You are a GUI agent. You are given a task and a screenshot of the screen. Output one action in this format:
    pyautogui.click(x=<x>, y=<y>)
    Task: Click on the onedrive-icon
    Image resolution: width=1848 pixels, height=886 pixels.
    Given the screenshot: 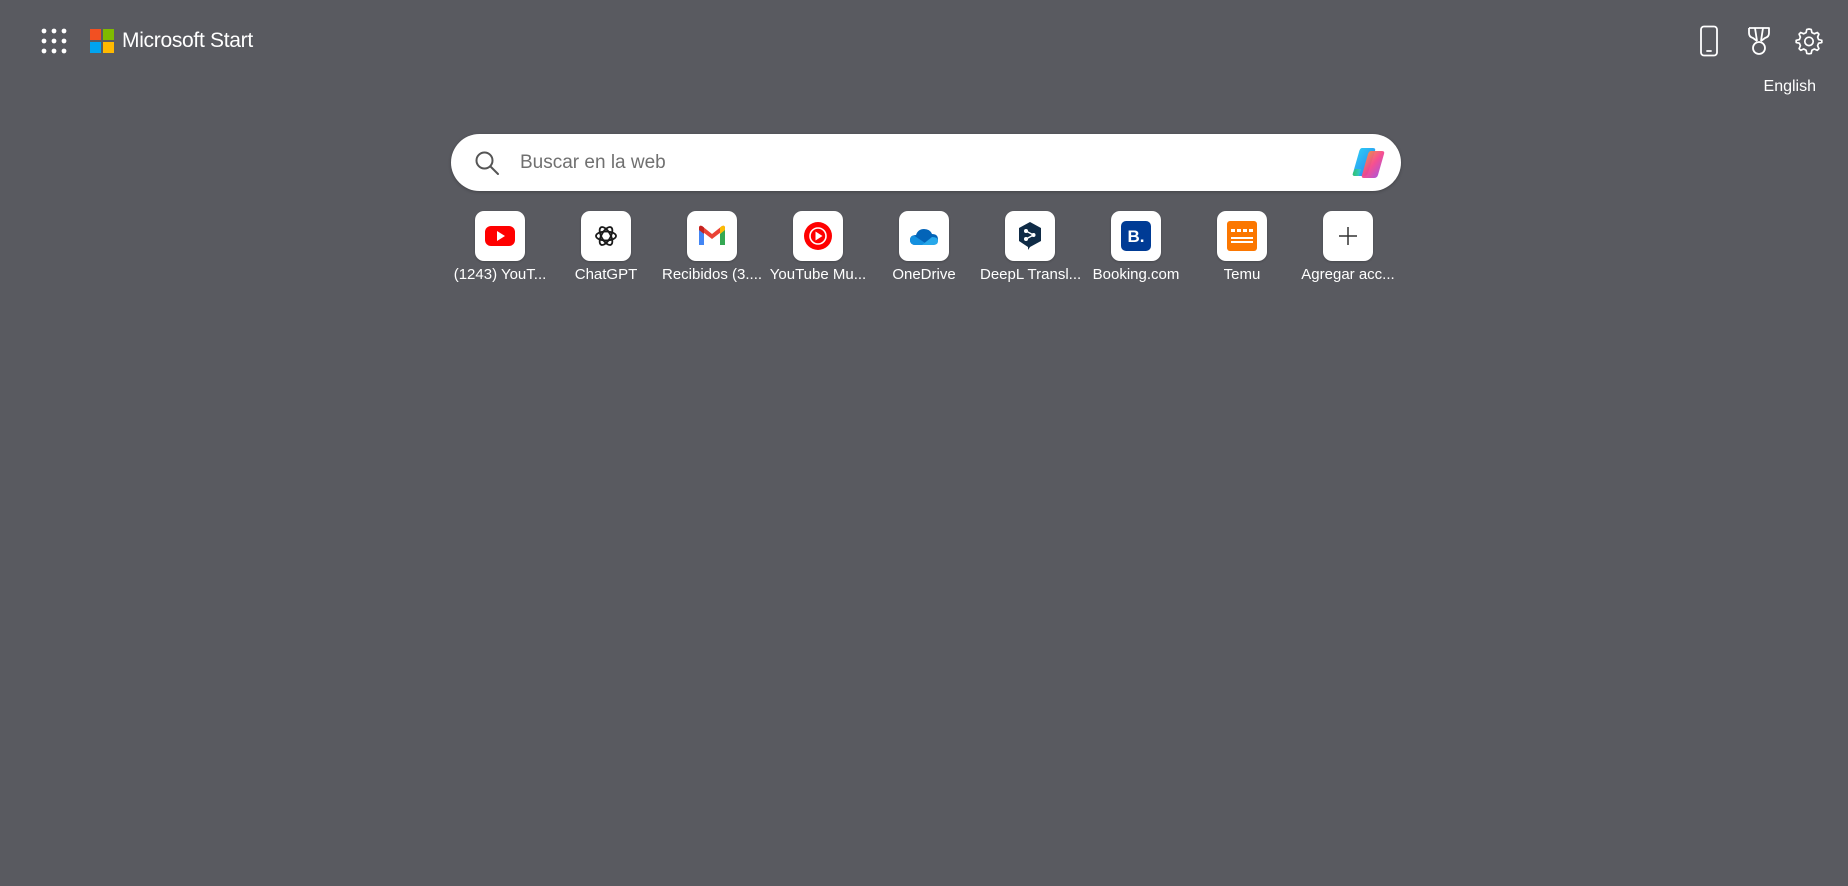 What is the action you would take?
    pyautogui.click(x=924, y=236)
    